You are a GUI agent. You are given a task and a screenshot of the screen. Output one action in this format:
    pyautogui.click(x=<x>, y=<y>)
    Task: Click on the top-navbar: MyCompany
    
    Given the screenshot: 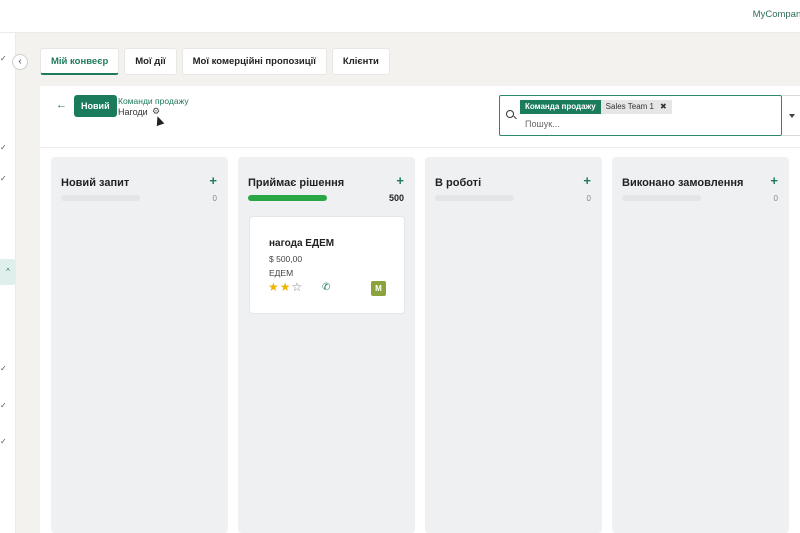 What is the action you would take?
    pyautogui.click(x=400, y=16)
    